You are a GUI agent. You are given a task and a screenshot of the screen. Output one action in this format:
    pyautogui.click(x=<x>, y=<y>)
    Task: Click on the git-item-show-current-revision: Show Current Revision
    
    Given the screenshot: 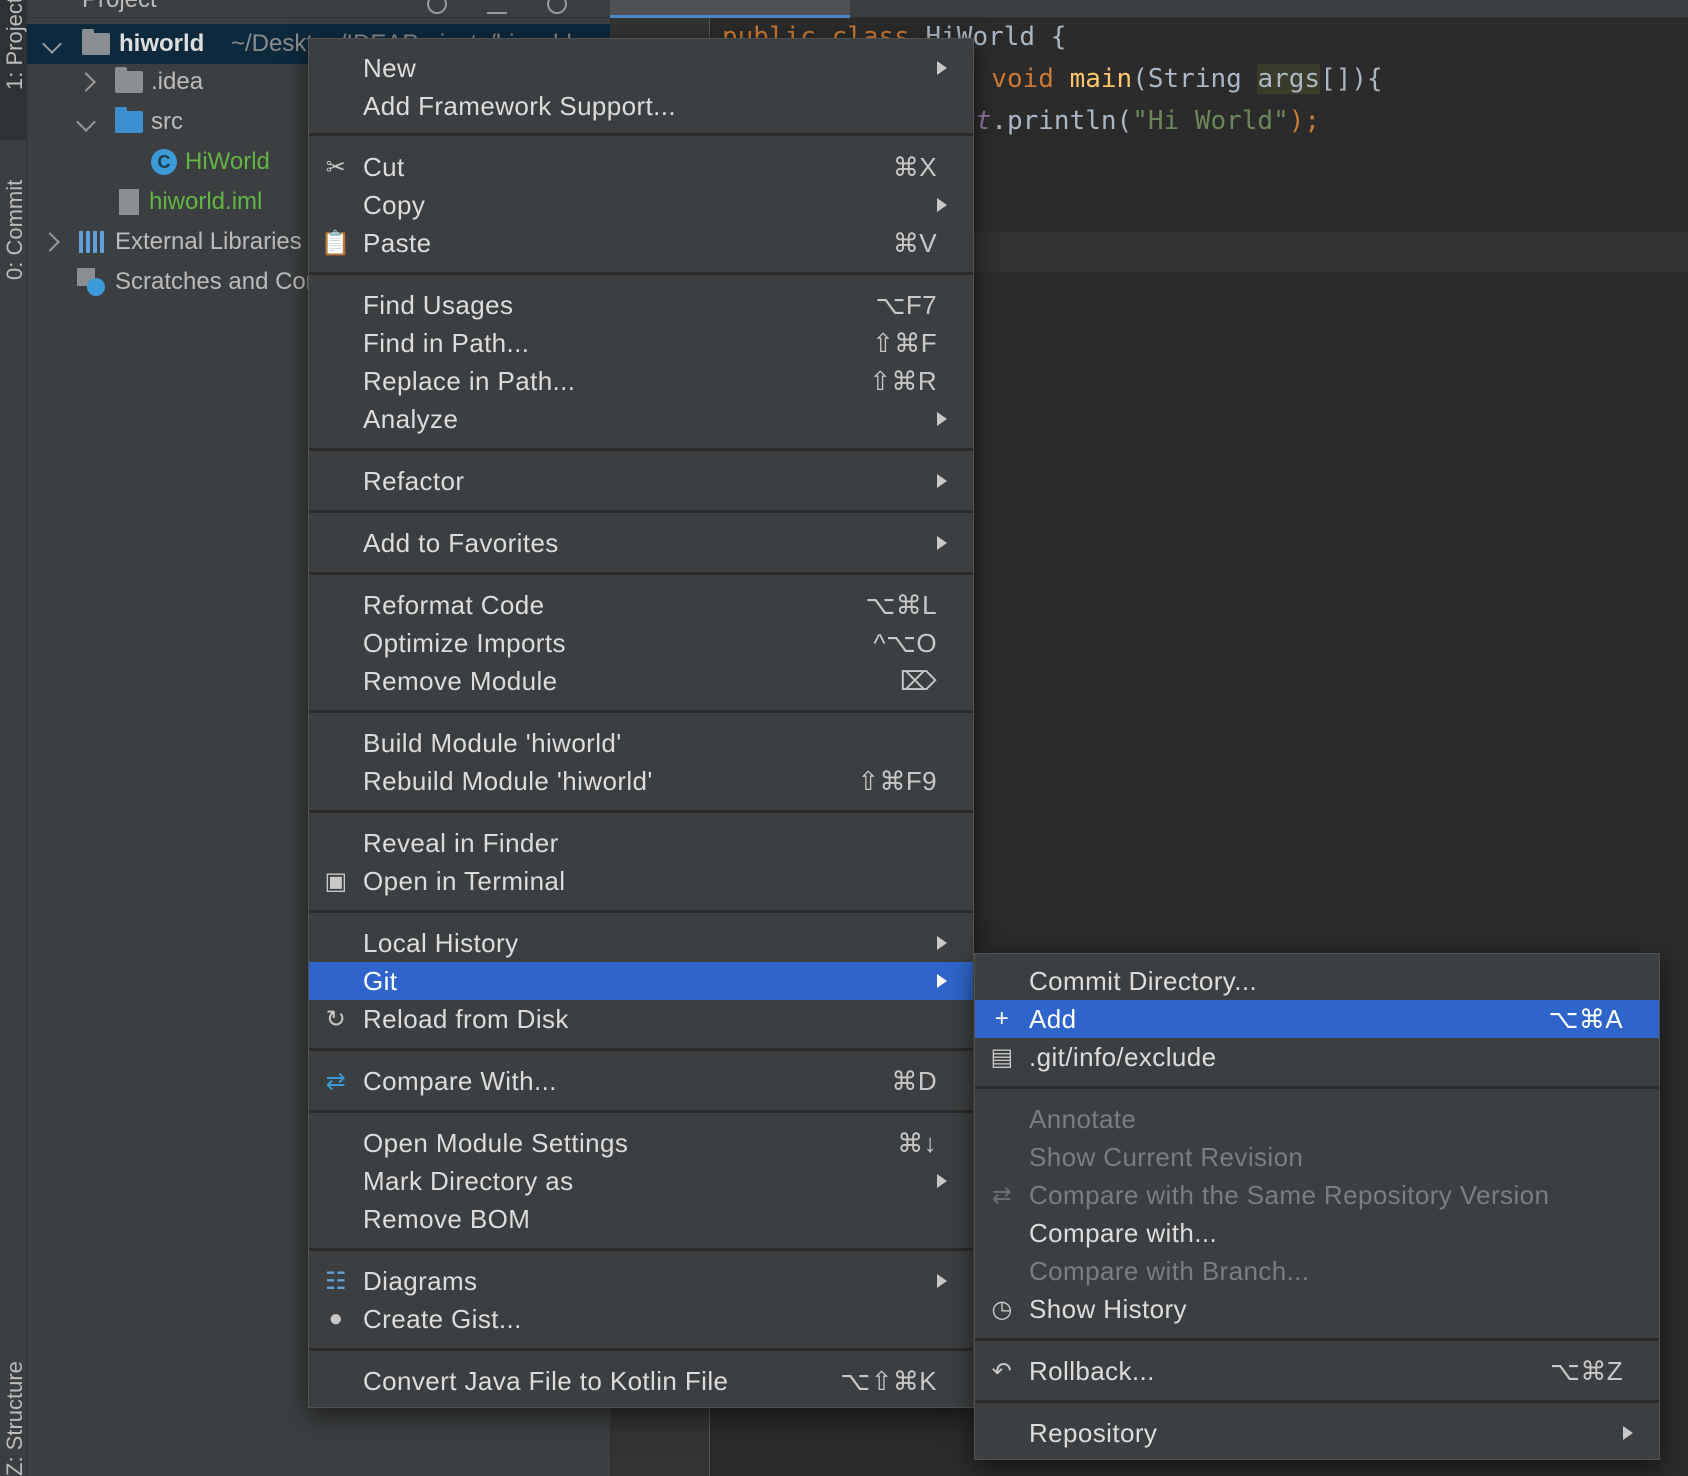 What is the action you would take?
    pyautogui.click(x=1166, y=1156)
    